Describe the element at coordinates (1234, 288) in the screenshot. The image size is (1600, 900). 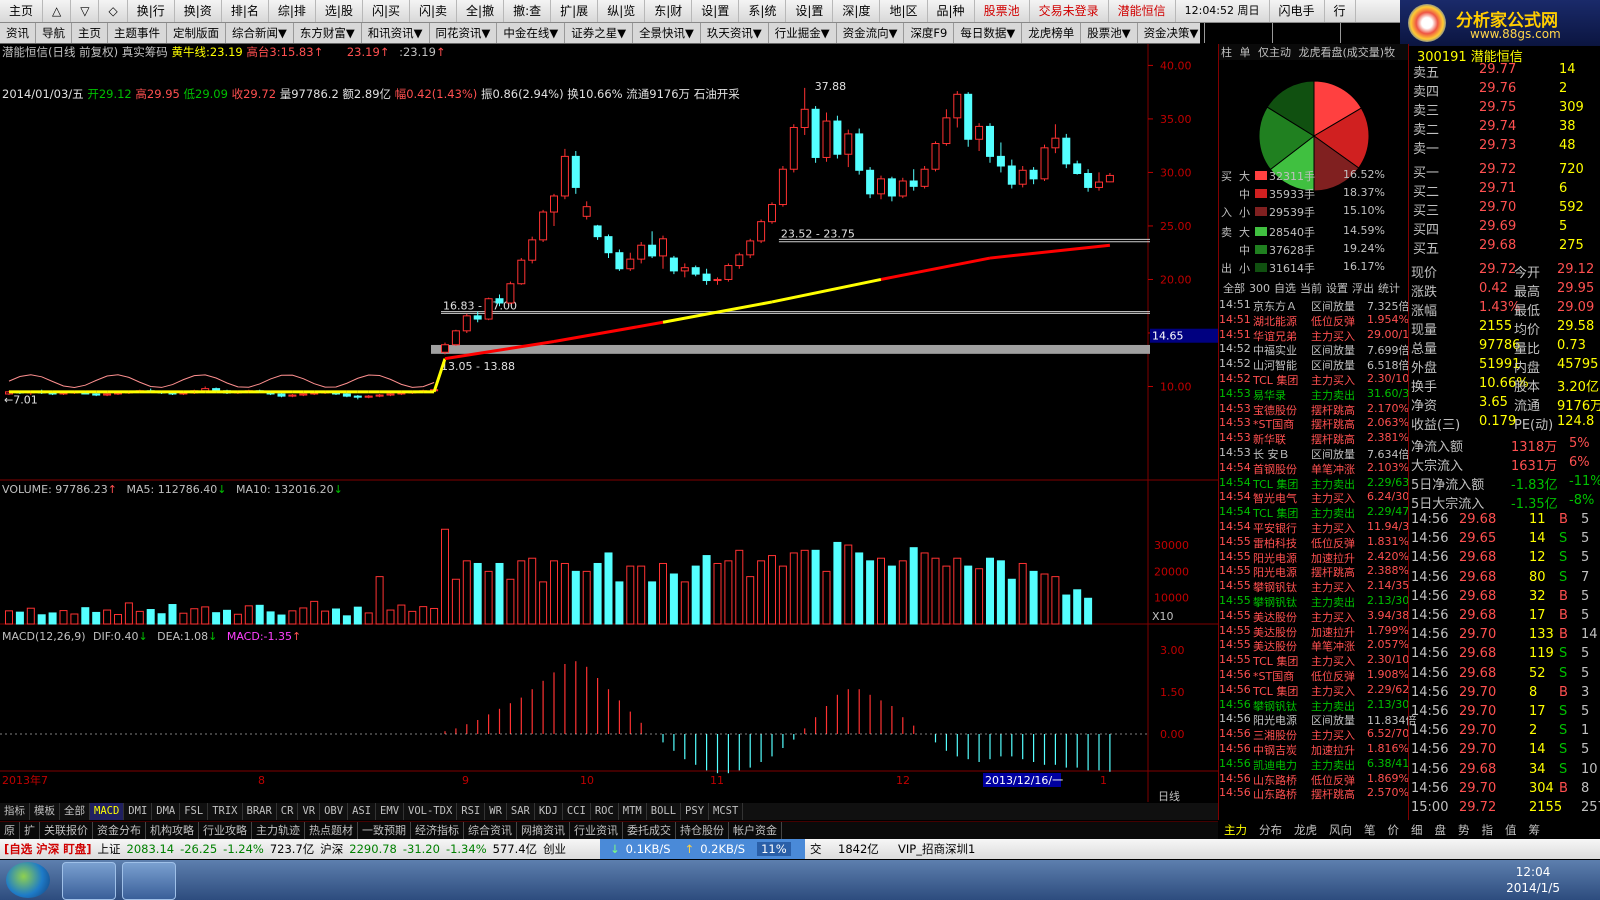
I see `radar-filter: 全部` at that location.